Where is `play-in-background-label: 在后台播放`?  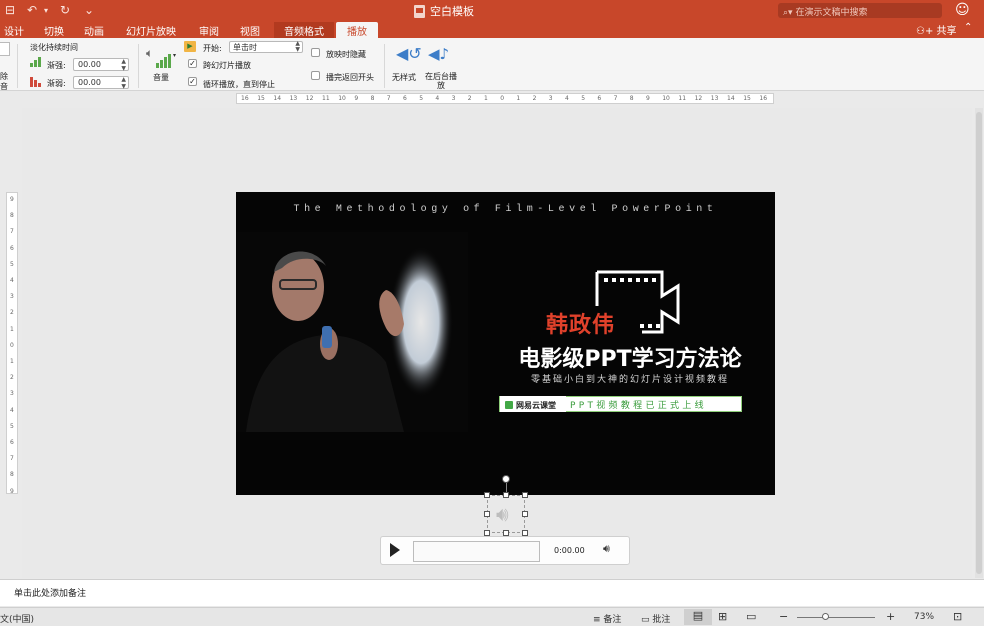
play-in-background-label: 在后台播放 is located at coordinates (441, 81).